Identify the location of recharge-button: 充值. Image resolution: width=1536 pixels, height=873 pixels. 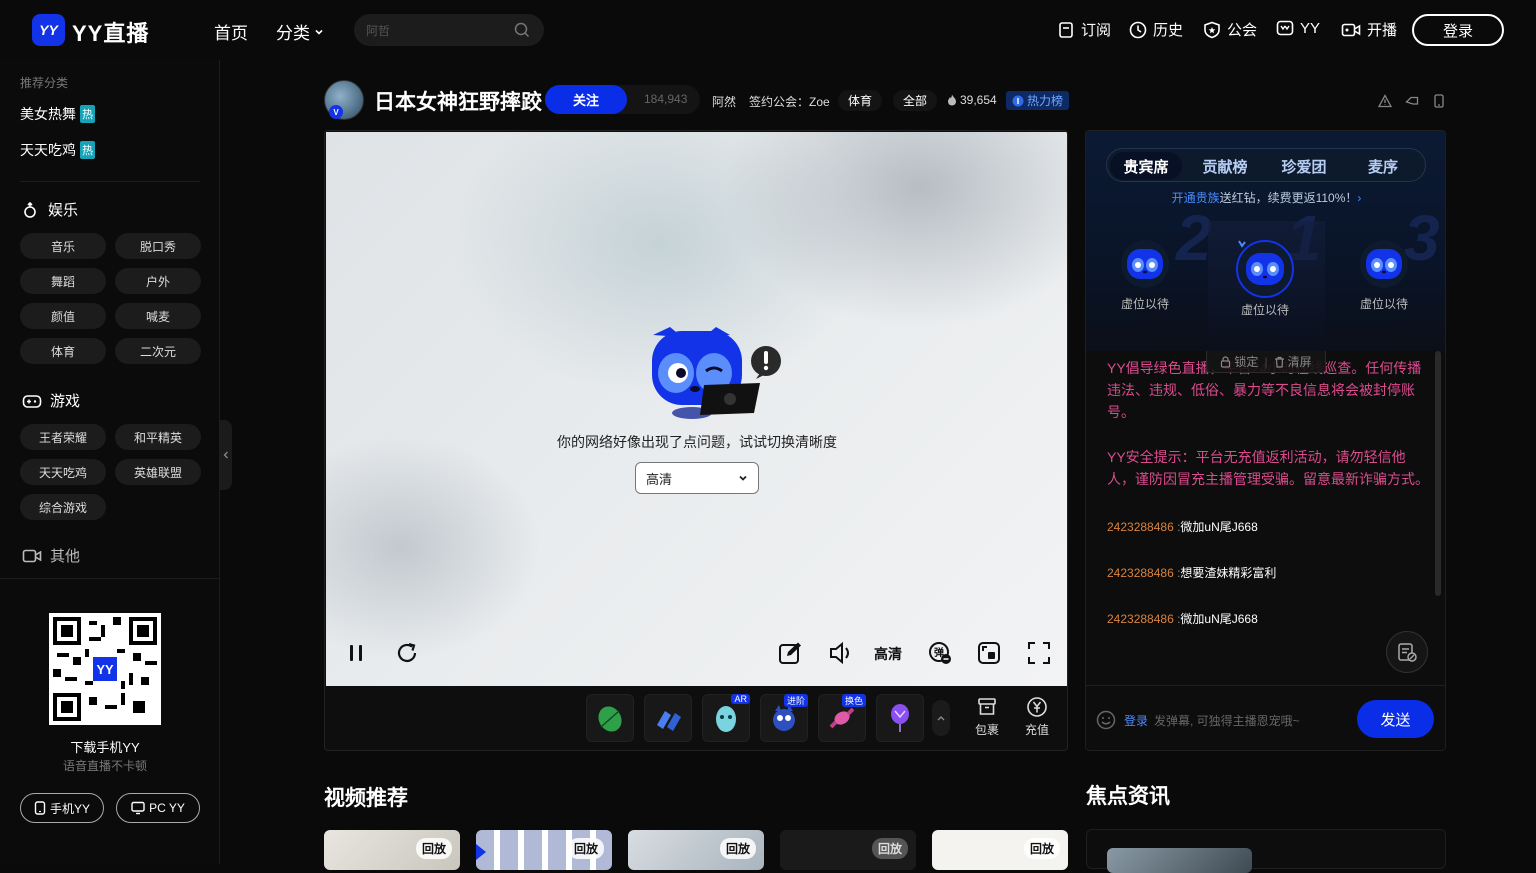
(1037, 717).